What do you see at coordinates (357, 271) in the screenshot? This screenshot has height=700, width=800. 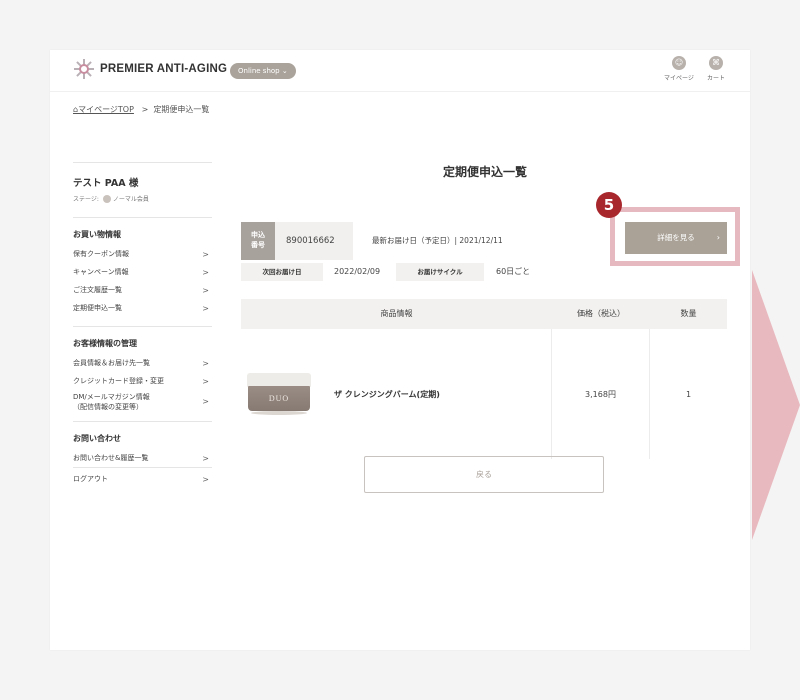 I see `next-delivery-date: 2022/02/09` at bounding box center [357, 271].